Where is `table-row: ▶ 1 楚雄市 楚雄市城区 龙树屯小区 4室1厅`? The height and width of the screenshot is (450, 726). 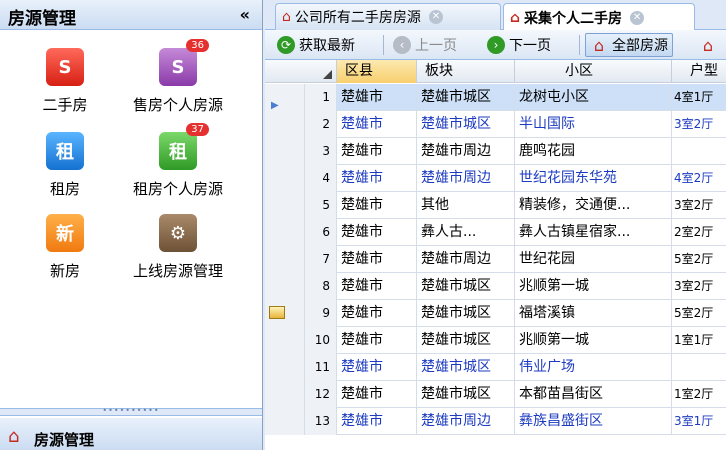
table-row: ▶ 1 楚雄市 楚雄市城区 龙树屯小区 4室1厅 is located at coordinates (495, 97).